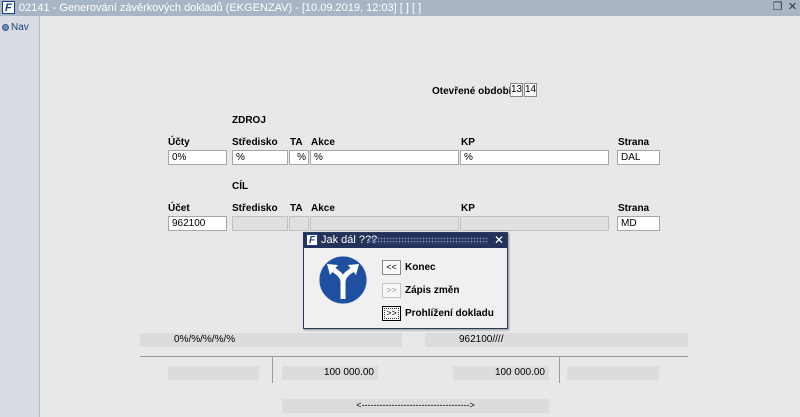 The width and height of the screenshot is (800, 417). What do you see at coordinates (472, 91) in the screenshot?
I see `period-label: Otevřené období` at bounding box center [472, 91].